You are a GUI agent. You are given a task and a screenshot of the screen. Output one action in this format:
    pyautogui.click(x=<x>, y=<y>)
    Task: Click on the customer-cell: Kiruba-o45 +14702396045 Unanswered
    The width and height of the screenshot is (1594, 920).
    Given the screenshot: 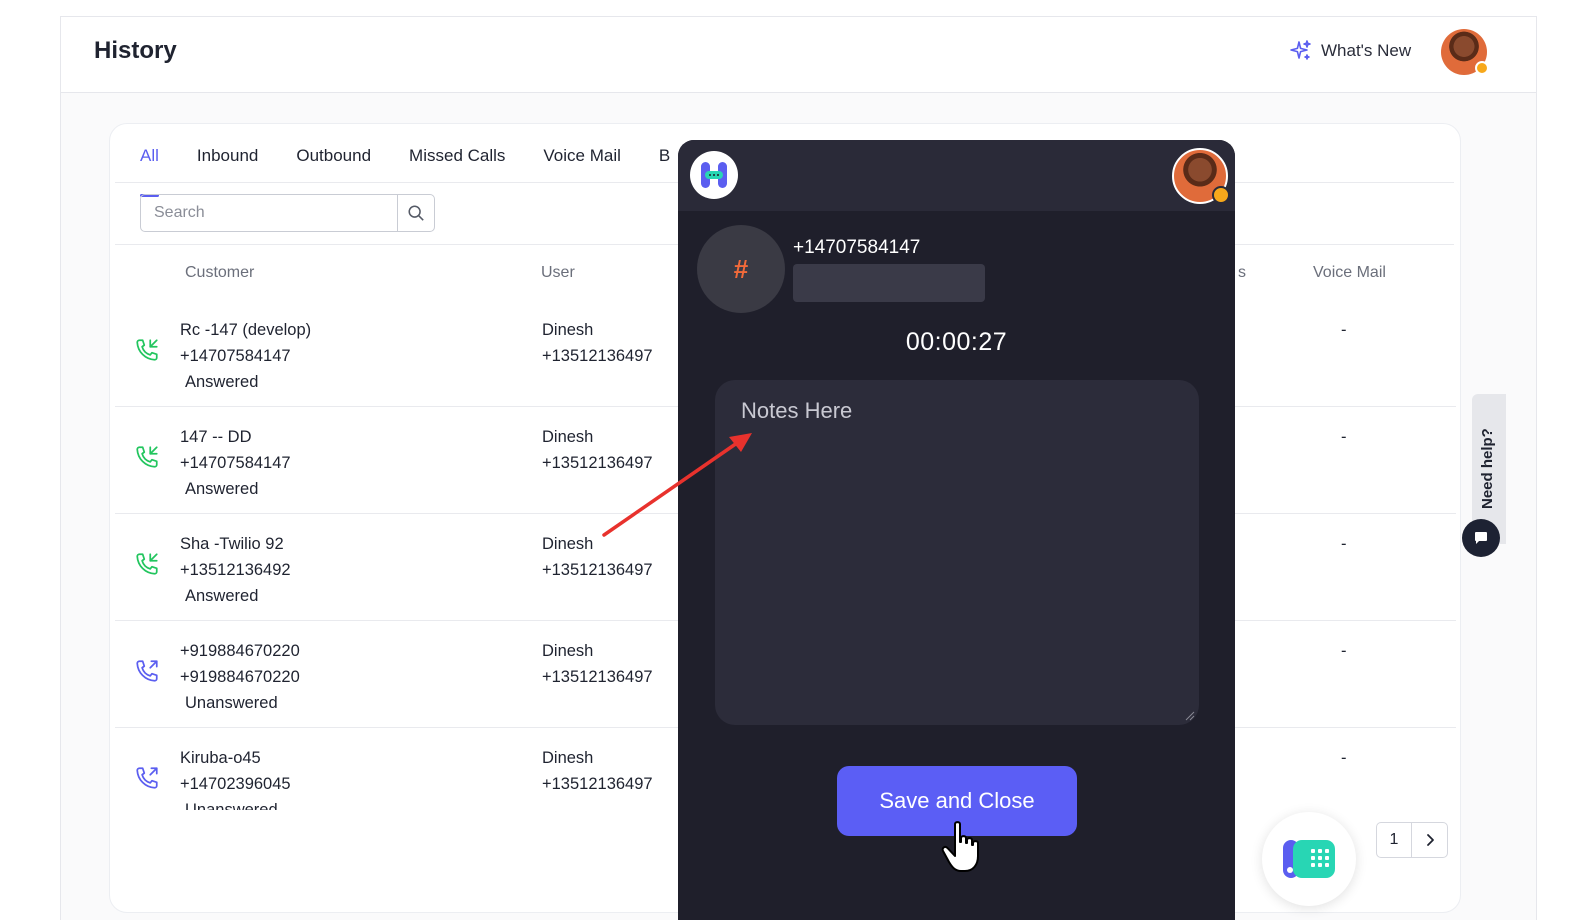 What is the action you would take?
    pyautogui.click(x=235, y=777)
    